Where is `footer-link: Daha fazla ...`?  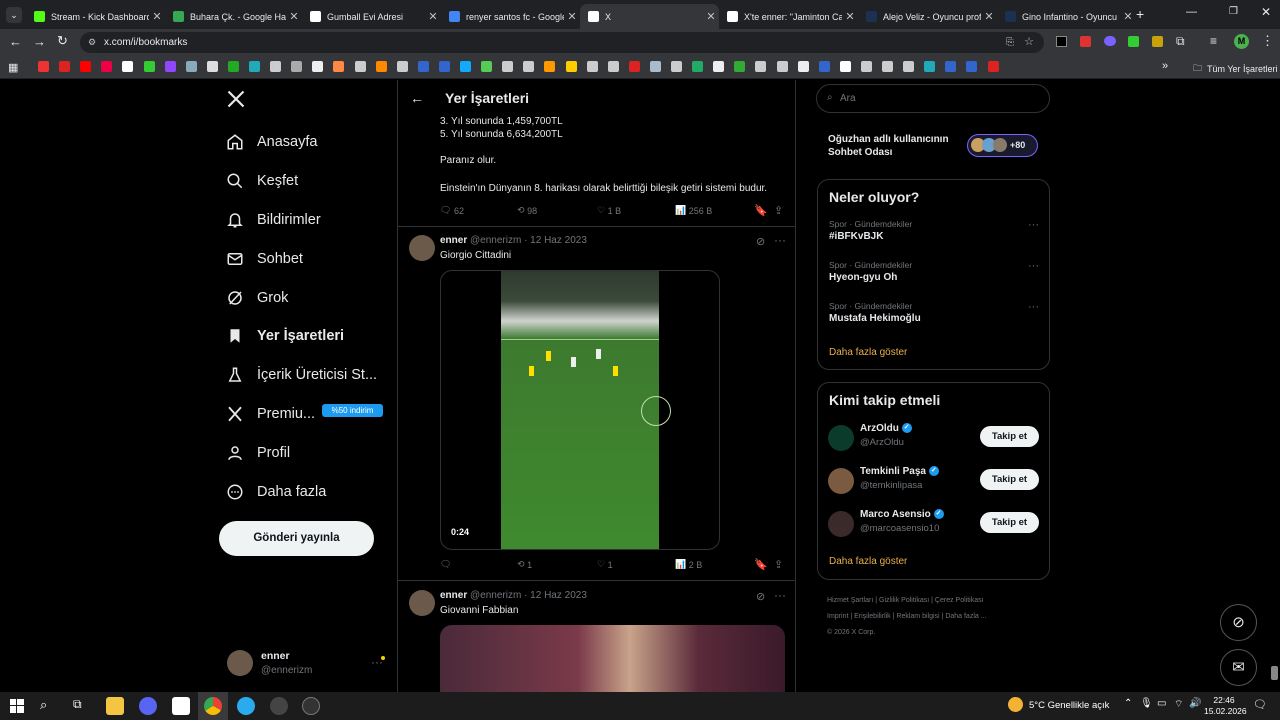
footer-link: Daha fazla ... is located at coordinates (965, 616).